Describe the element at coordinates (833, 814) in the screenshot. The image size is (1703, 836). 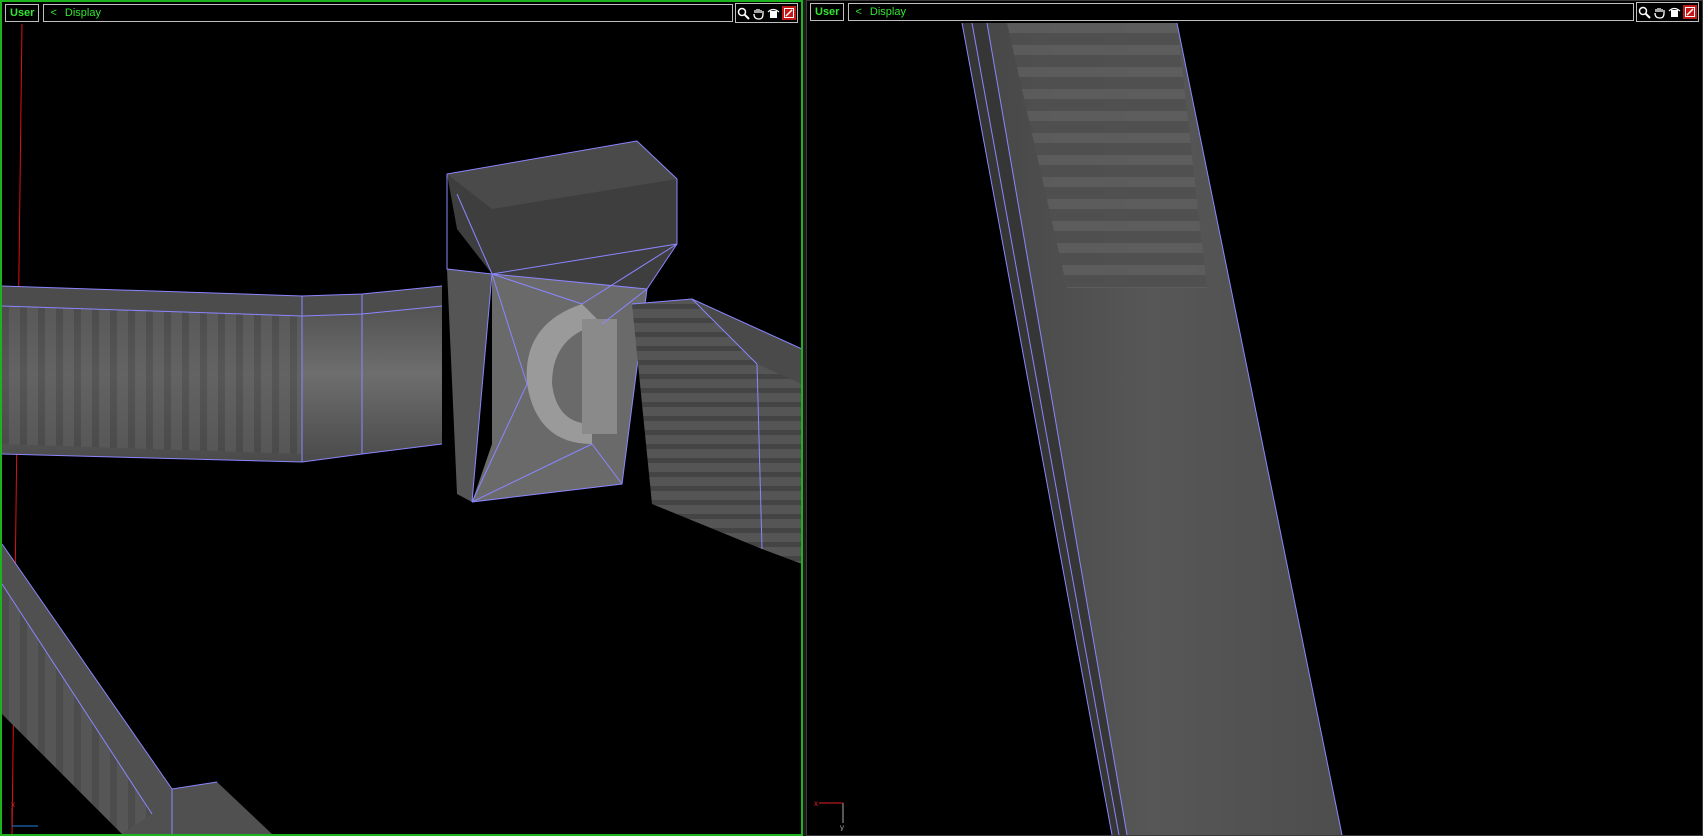
I see `axis-gizmo: x y` at that location.